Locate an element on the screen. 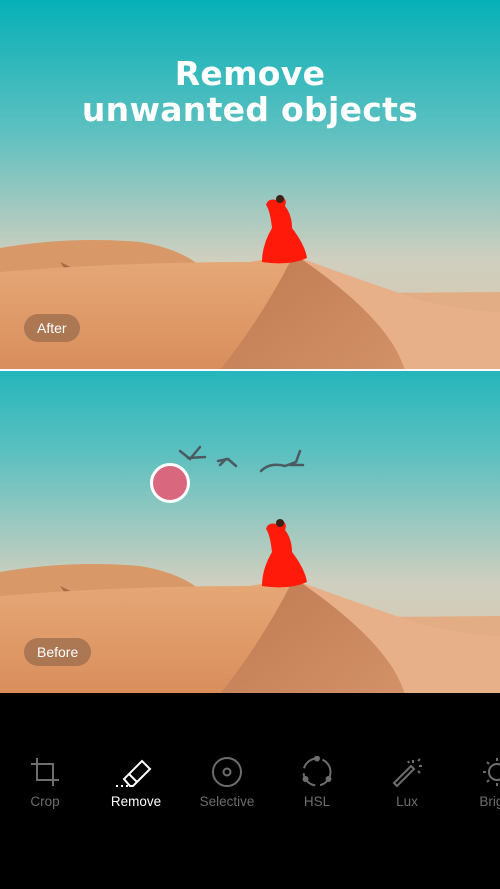 Image resolution: width=500 pixels, height=889 pixels. sun-icon is located at coordinates (491, 772).